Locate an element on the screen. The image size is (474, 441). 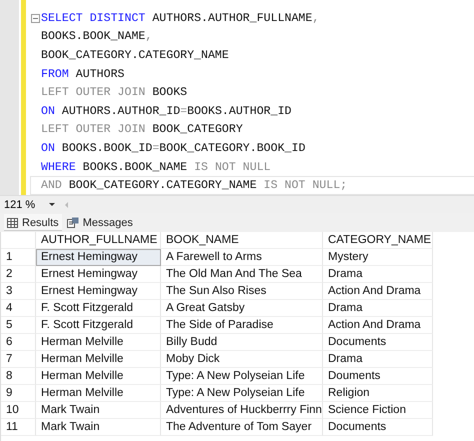
code-line: WHERE BOOKS.BOOK_NAME IS NOT NULL is located at coordinates (156, 167).